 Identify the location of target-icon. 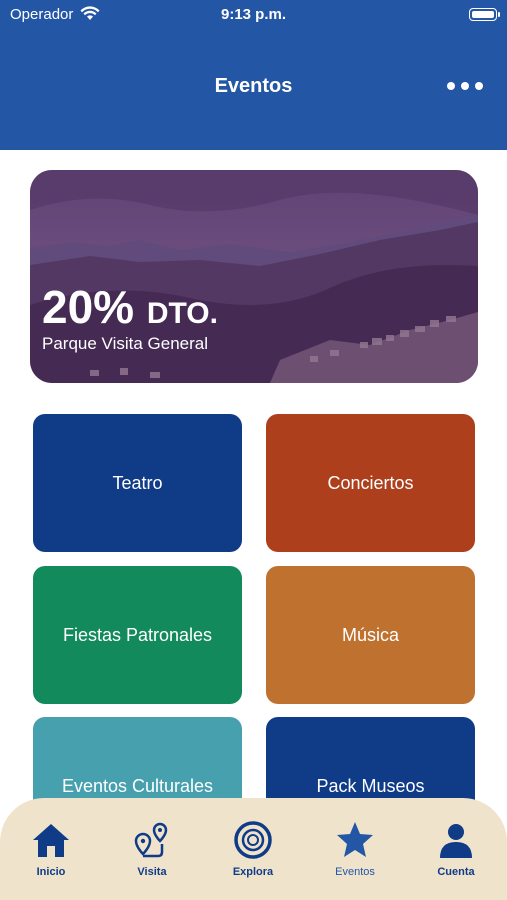
(253, 840).